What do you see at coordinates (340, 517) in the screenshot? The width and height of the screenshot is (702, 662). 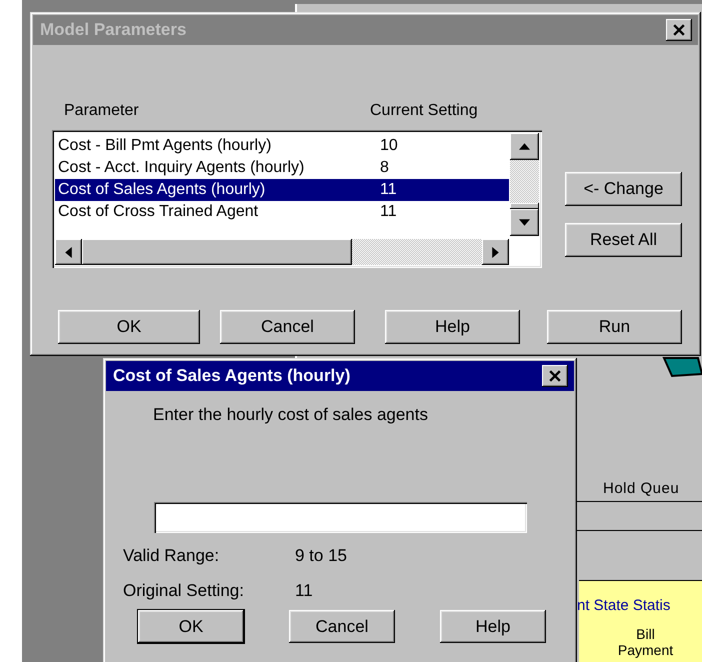 I see `input-field` at bounding box center [340, 517].